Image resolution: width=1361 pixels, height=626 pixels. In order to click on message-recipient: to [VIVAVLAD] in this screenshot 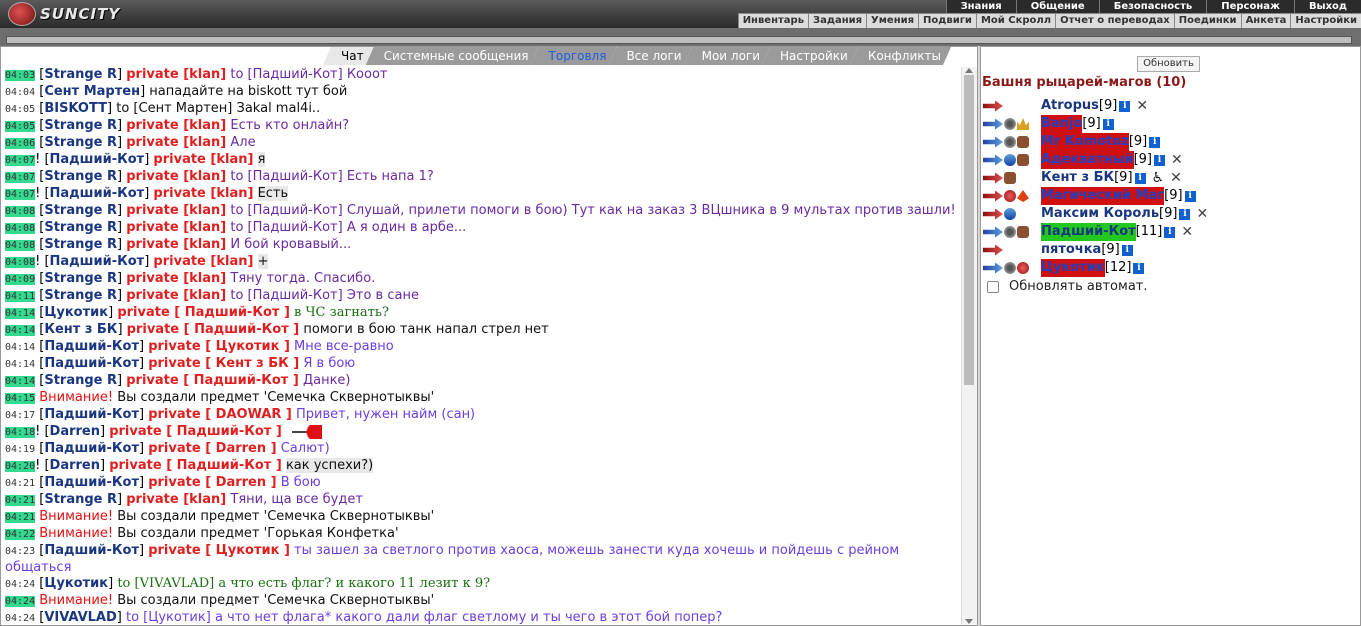, I will do `click(165, 583)`.